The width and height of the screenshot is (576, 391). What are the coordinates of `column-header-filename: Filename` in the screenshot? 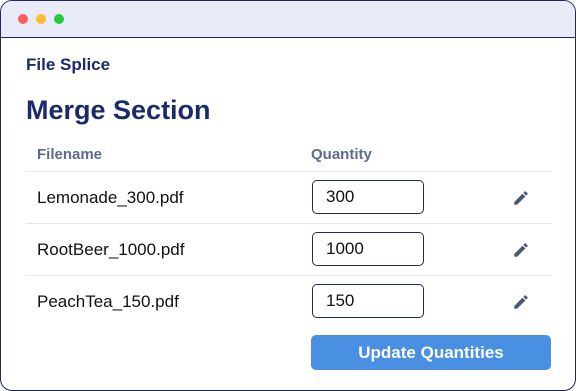 It's located at (70, 154).